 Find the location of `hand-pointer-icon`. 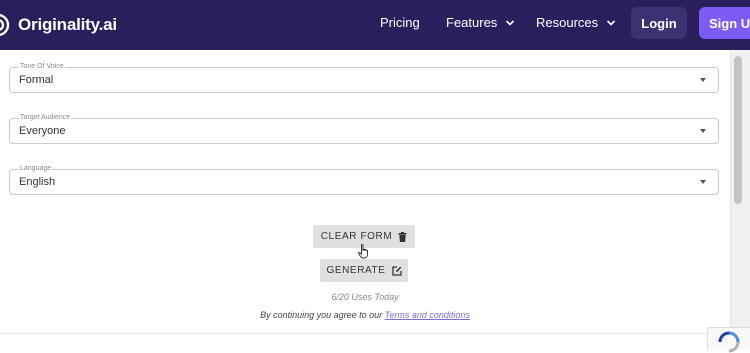

hand-pointer-icon is located at coordinates (363, 251).